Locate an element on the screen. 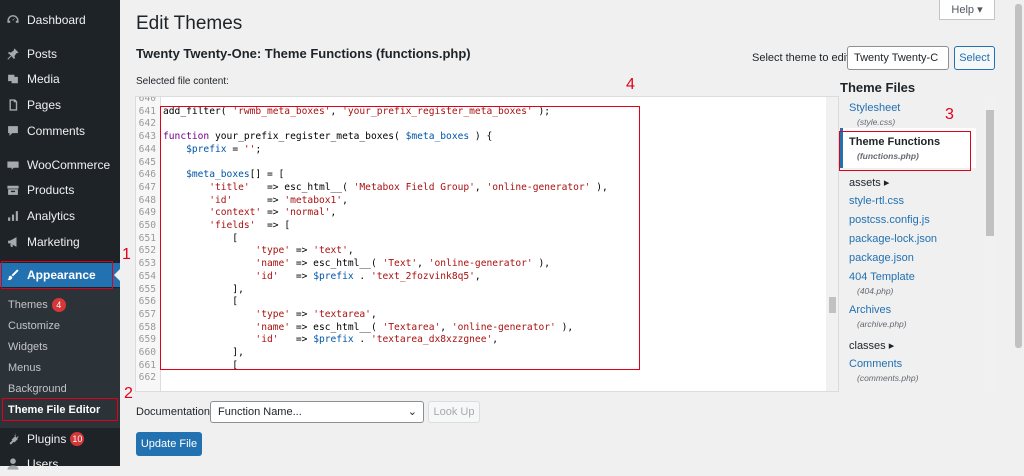 This screenshot has width=1024, height=476. annotation-box-theme-functions is located at coordinates (905, 151).